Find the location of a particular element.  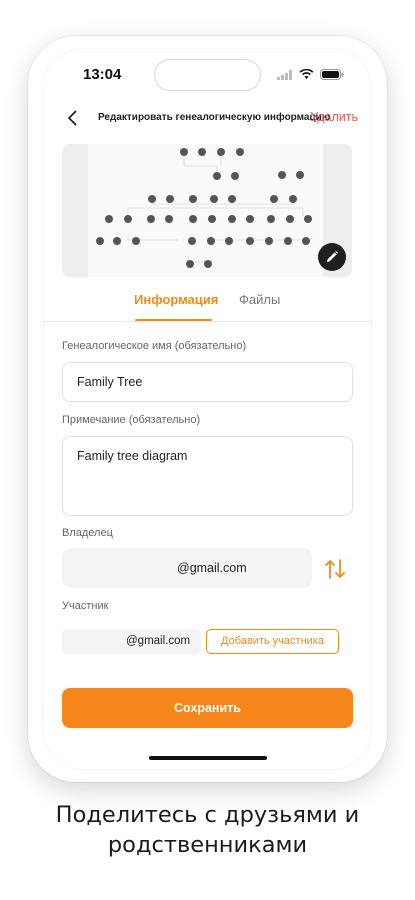

status-icons is located at coordinates (310, 76).